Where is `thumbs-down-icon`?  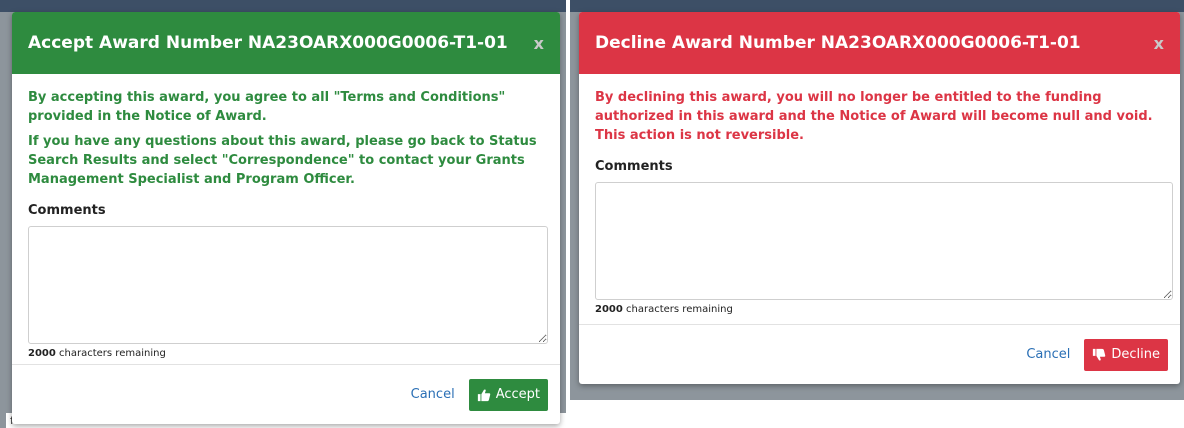 thumbs-down-icon is located at coordinates (1099, 354).